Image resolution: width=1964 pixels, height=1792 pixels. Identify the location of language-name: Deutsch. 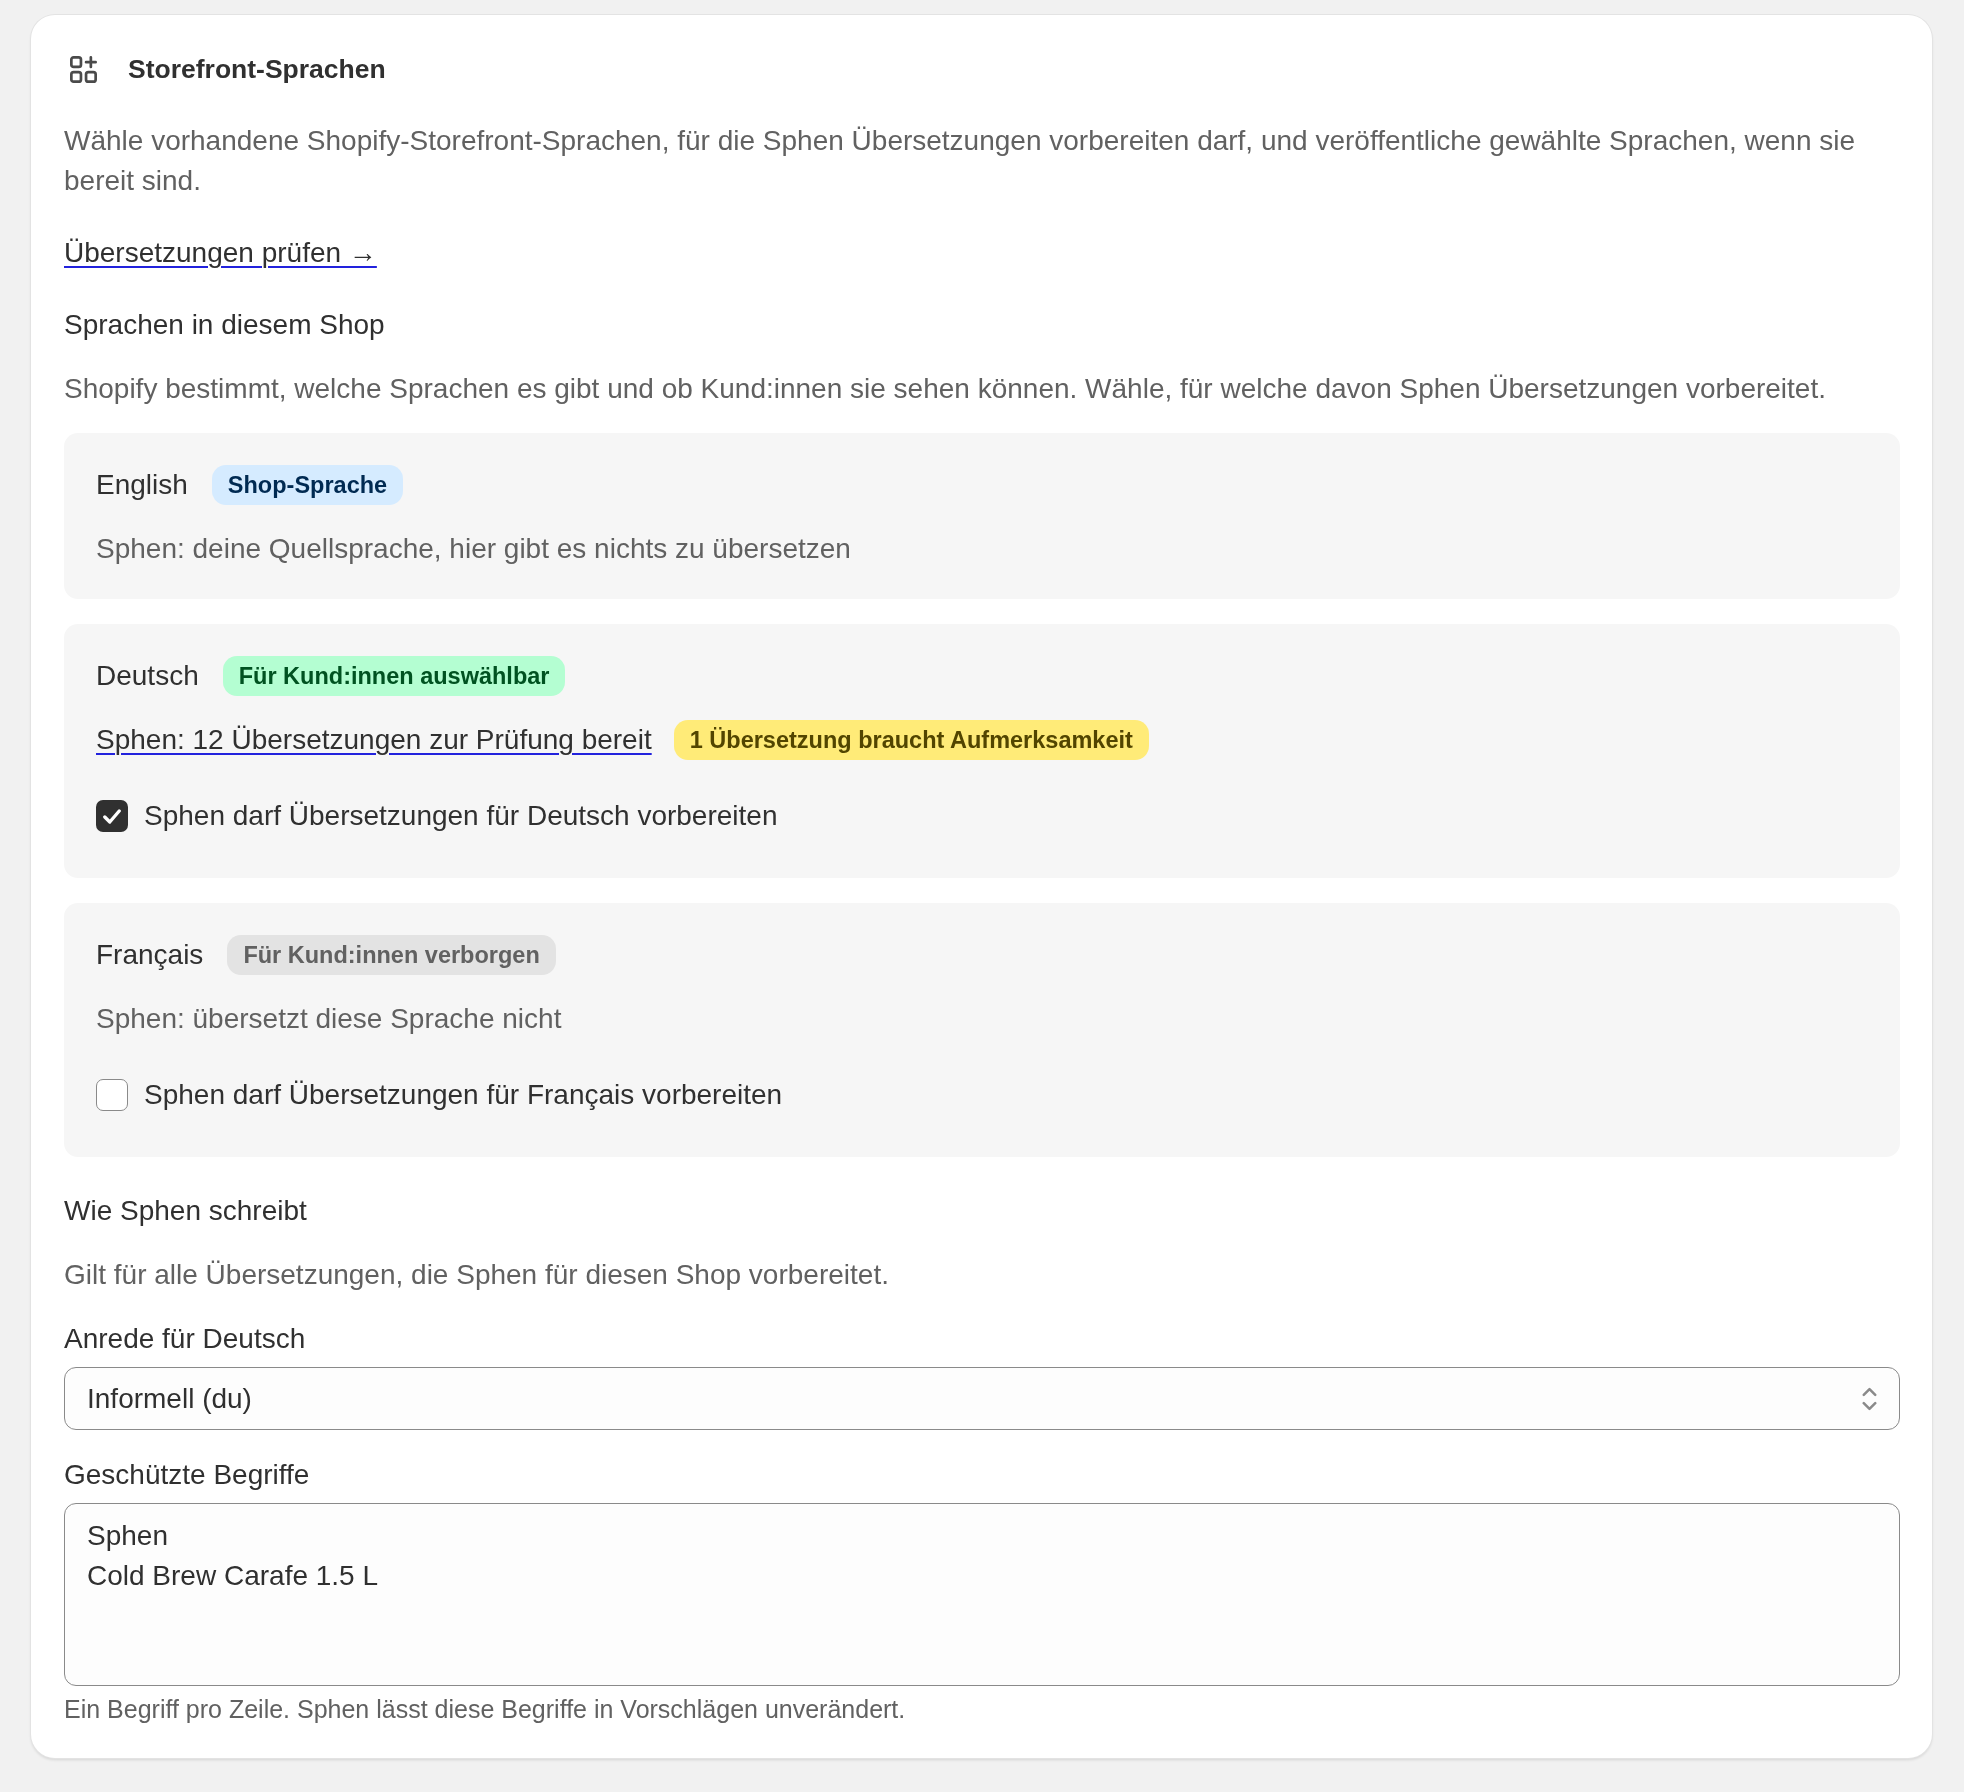
(147, 676).